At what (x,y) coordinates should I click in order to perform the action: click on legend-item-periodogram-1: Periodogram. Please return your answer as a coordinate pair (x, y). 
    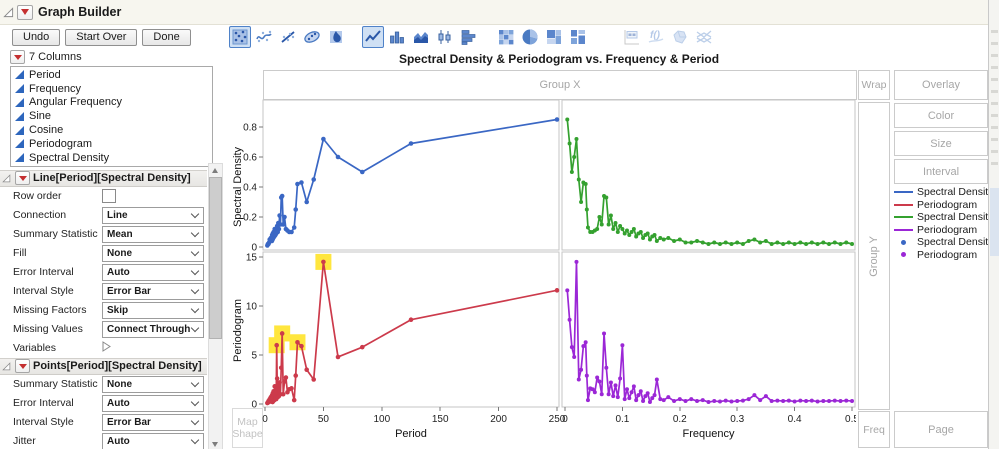
    Looking at the image, I should click on (946, 205).